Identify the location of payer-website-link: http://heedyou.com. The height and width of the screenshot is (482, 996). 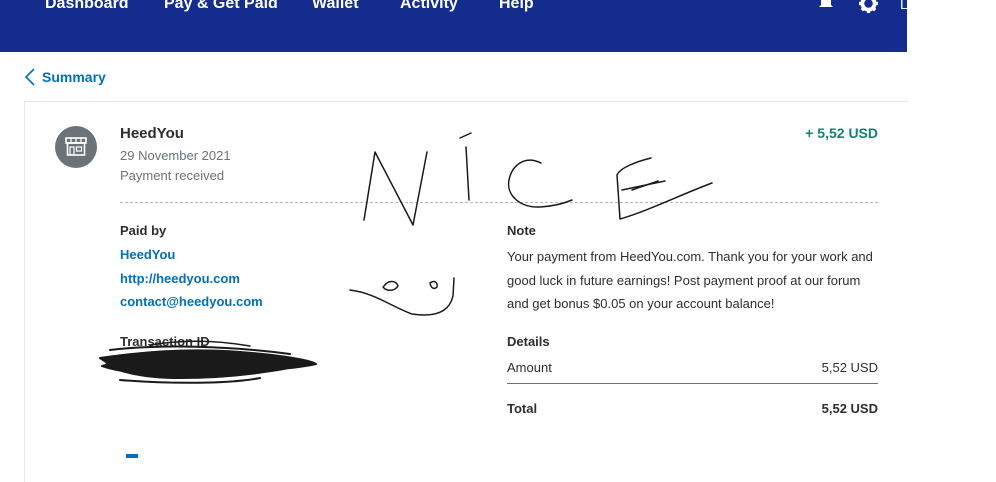
(180, 278).